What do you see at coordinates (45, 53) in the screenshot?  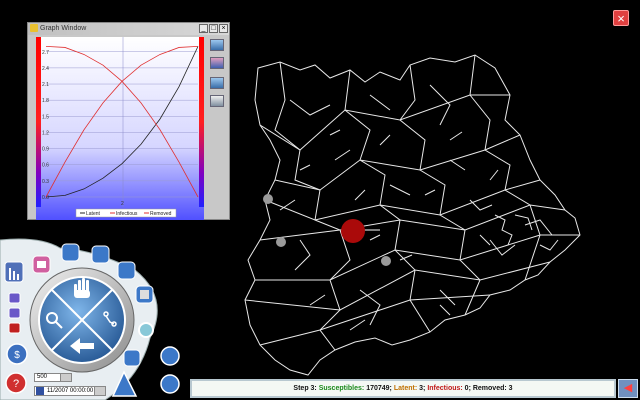 I see `y-tick-label: 2.7` at bounding box center [45, 53].